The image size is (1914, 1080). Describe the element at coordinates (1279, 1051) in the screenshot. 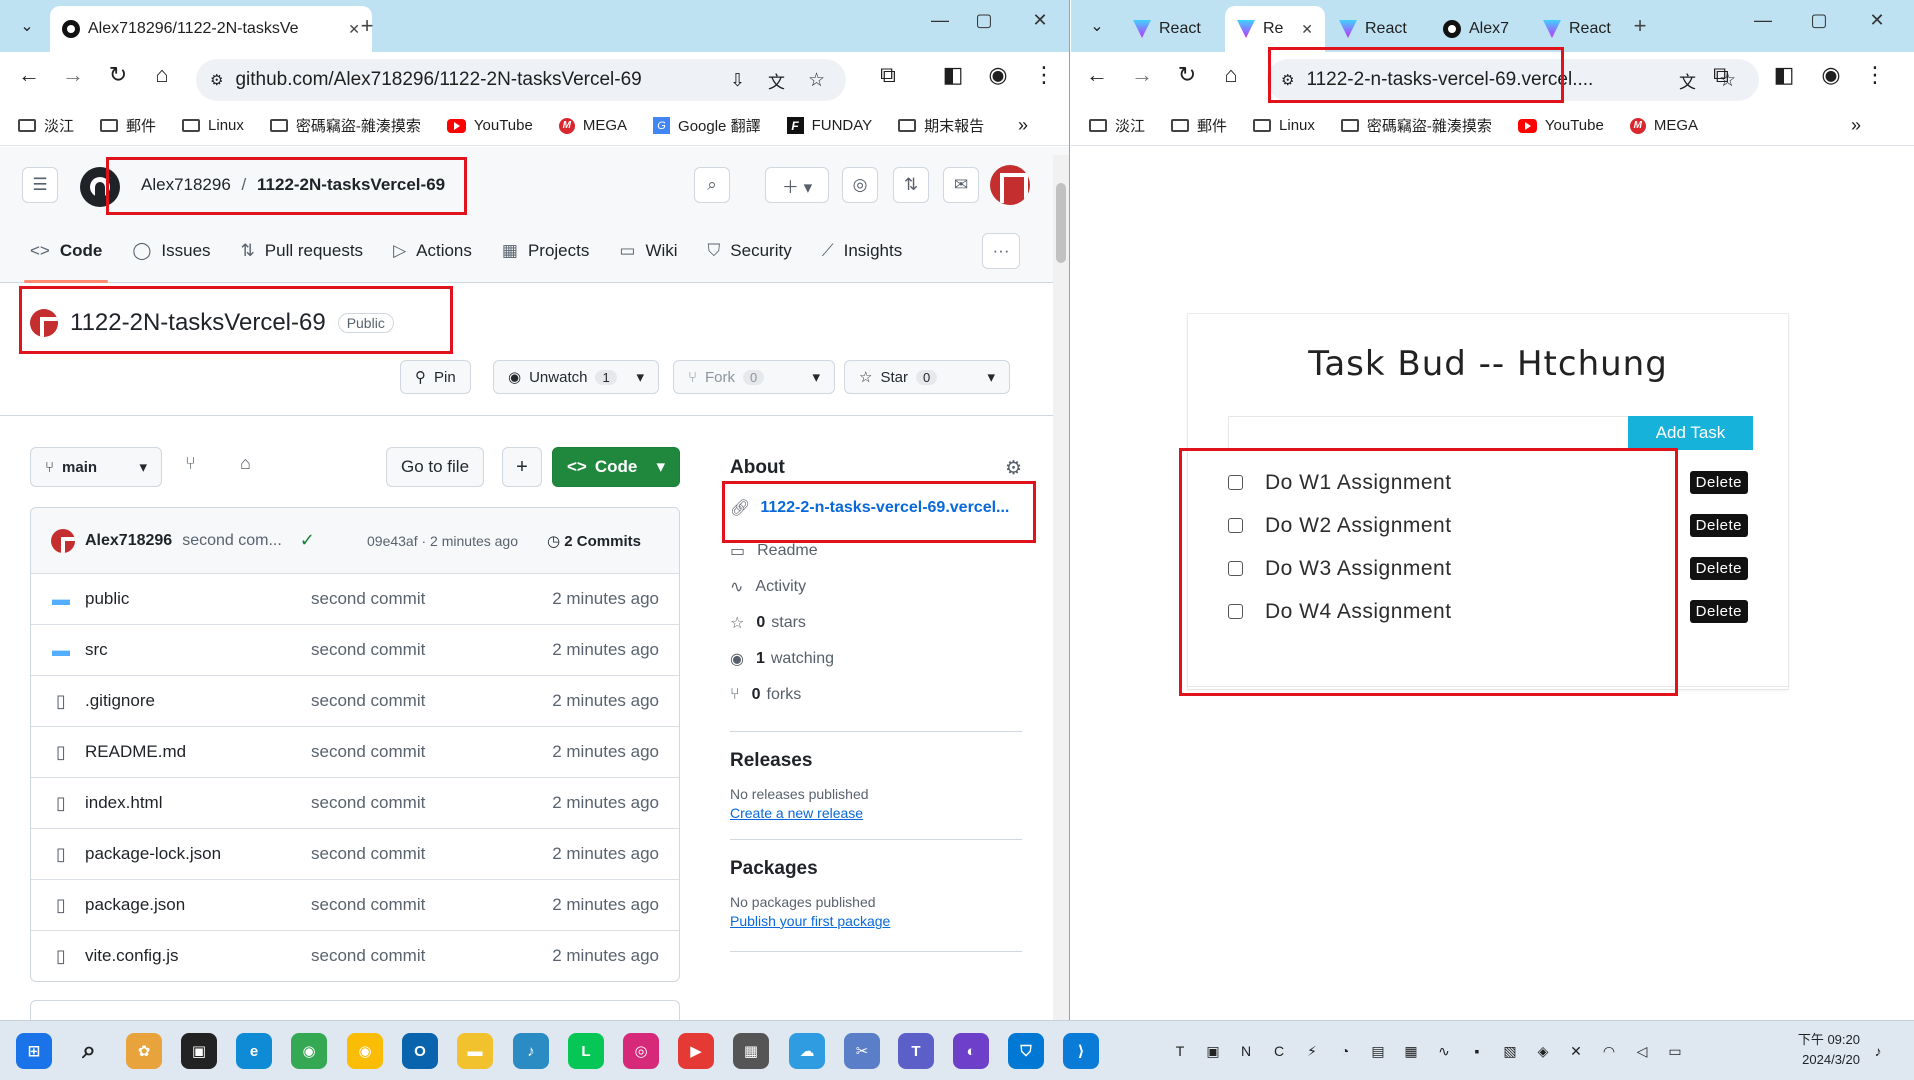

I see `tray-icon: C` at that location.